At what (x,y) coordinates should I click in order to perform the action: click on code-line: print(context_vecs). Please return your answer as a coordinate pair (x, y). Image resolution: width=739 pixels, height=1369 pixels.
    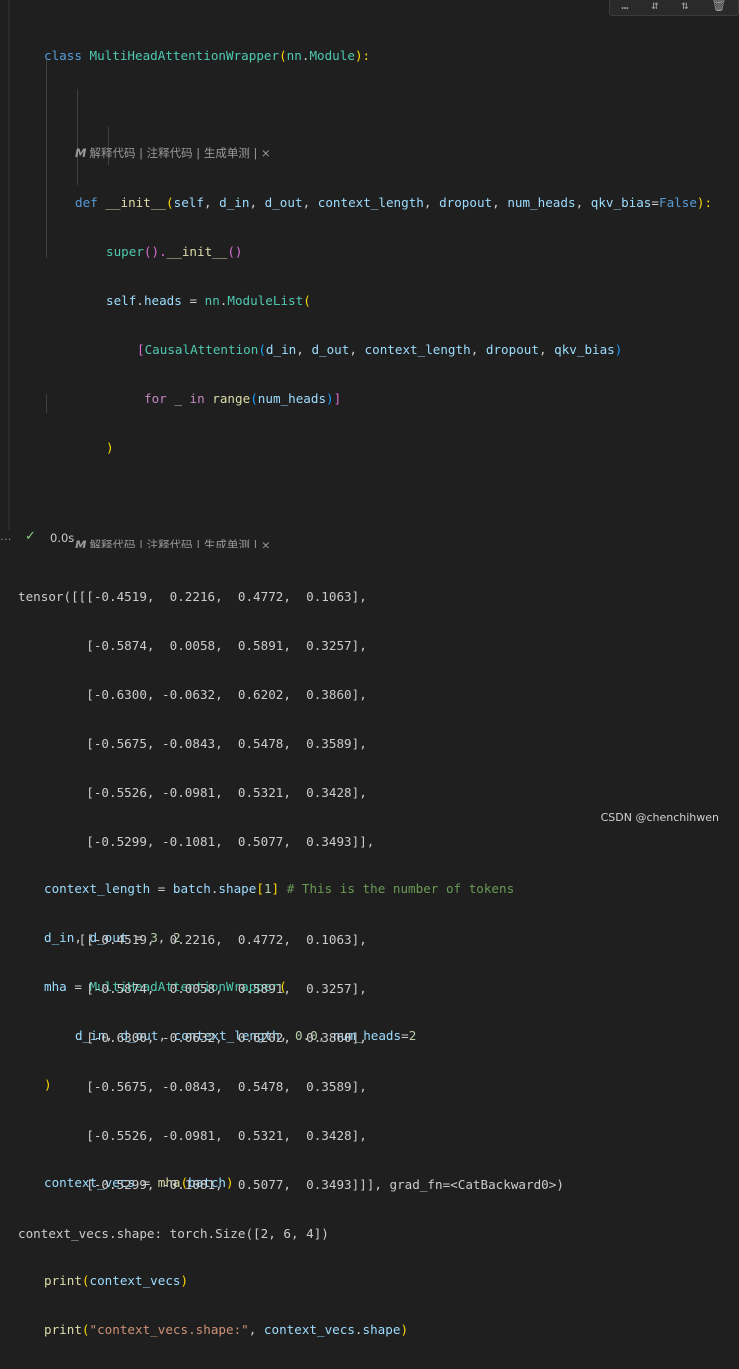
    Looking at the image, I should click on (116, 1280).